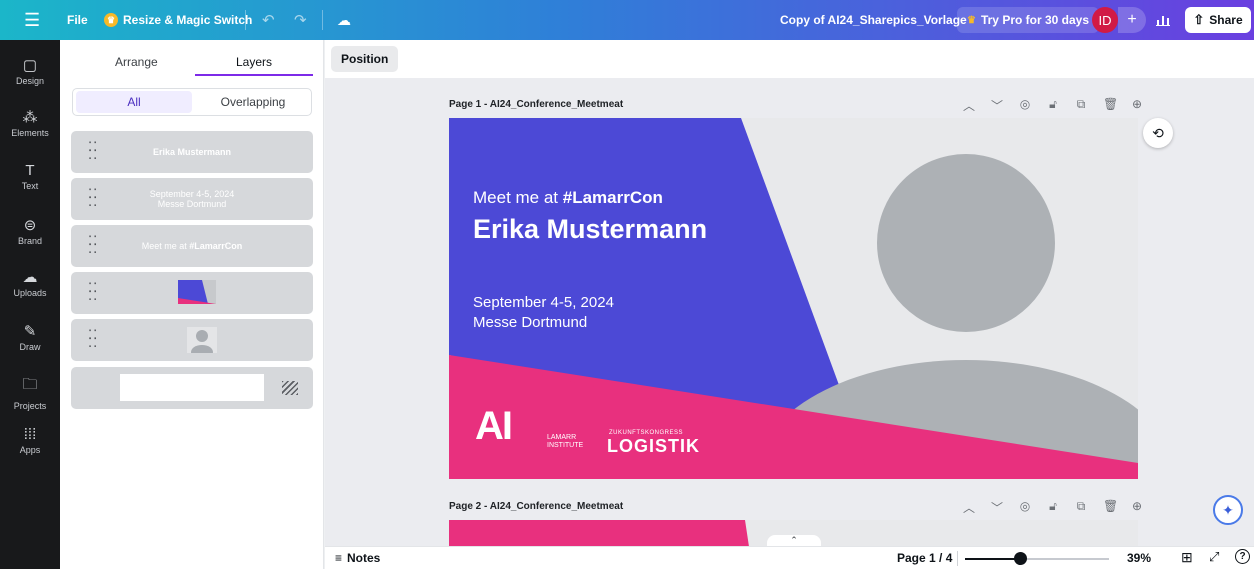  Describe the element at coordinates (290, 388) in the screenshot. I see `lock-pattern-icon` at that location.